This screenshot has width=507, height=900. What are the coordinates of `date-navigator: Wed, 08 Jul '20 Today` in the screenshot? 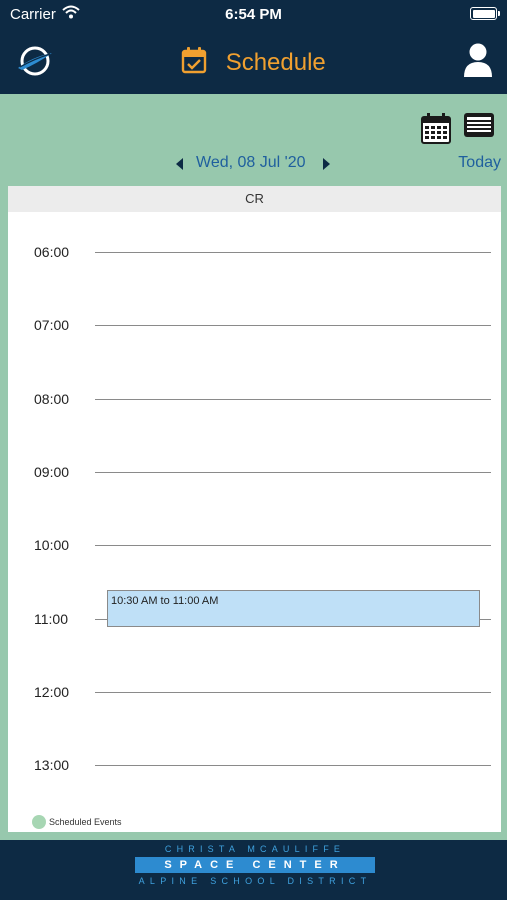 It's located at (253, 164).